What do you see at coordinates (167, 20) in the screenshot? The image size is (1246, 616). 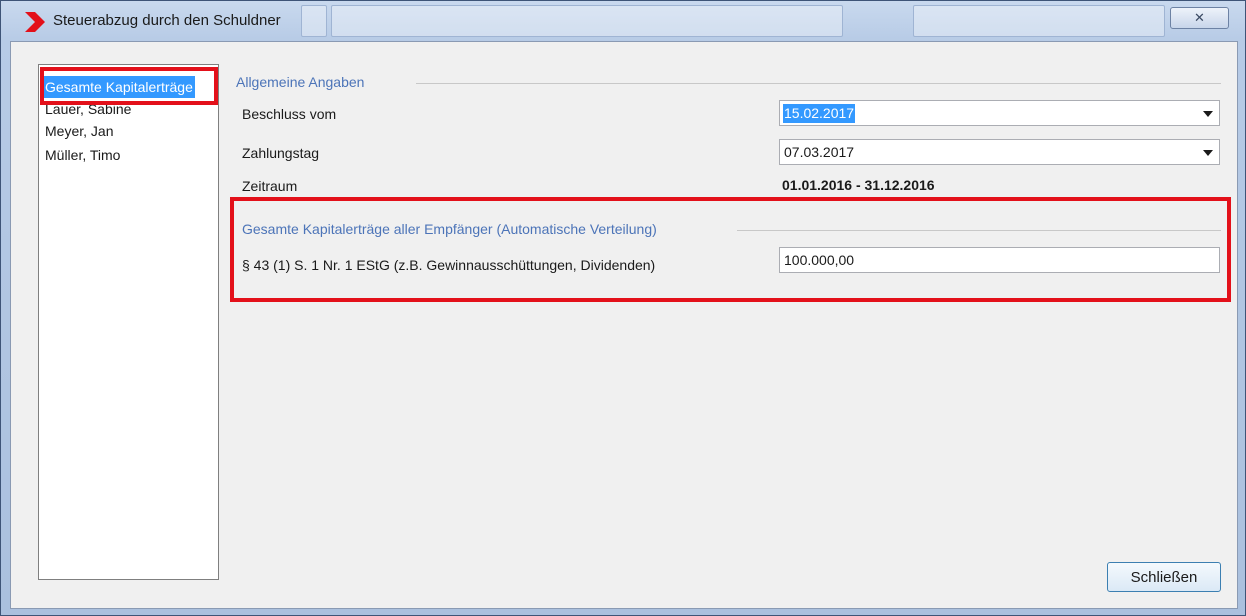 I see `window-title: Steuerabzug durch den Schuldner` at bounding box center [167, 20].